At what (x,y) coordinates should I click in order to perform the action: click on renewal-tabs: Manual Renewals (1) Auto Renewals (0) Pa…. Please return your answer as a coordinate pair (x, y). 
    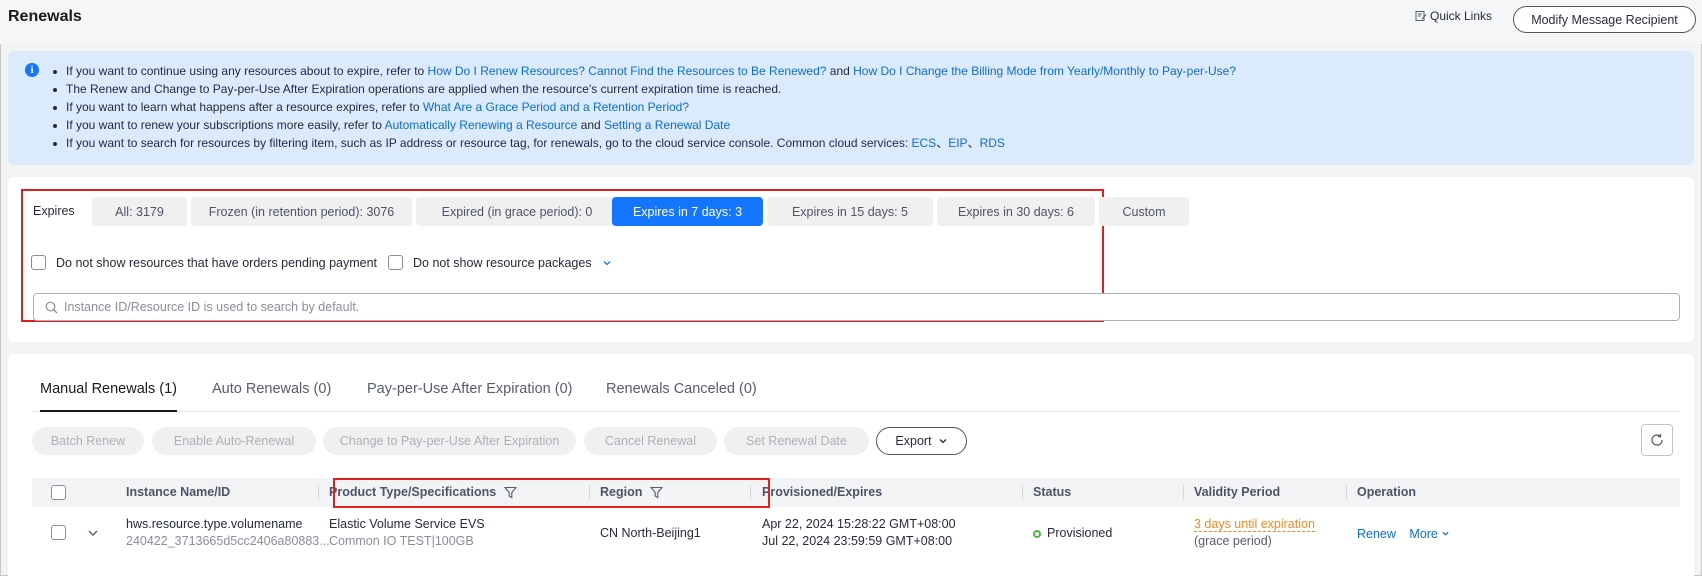
    Looking at the image, I should click on (856, 396).